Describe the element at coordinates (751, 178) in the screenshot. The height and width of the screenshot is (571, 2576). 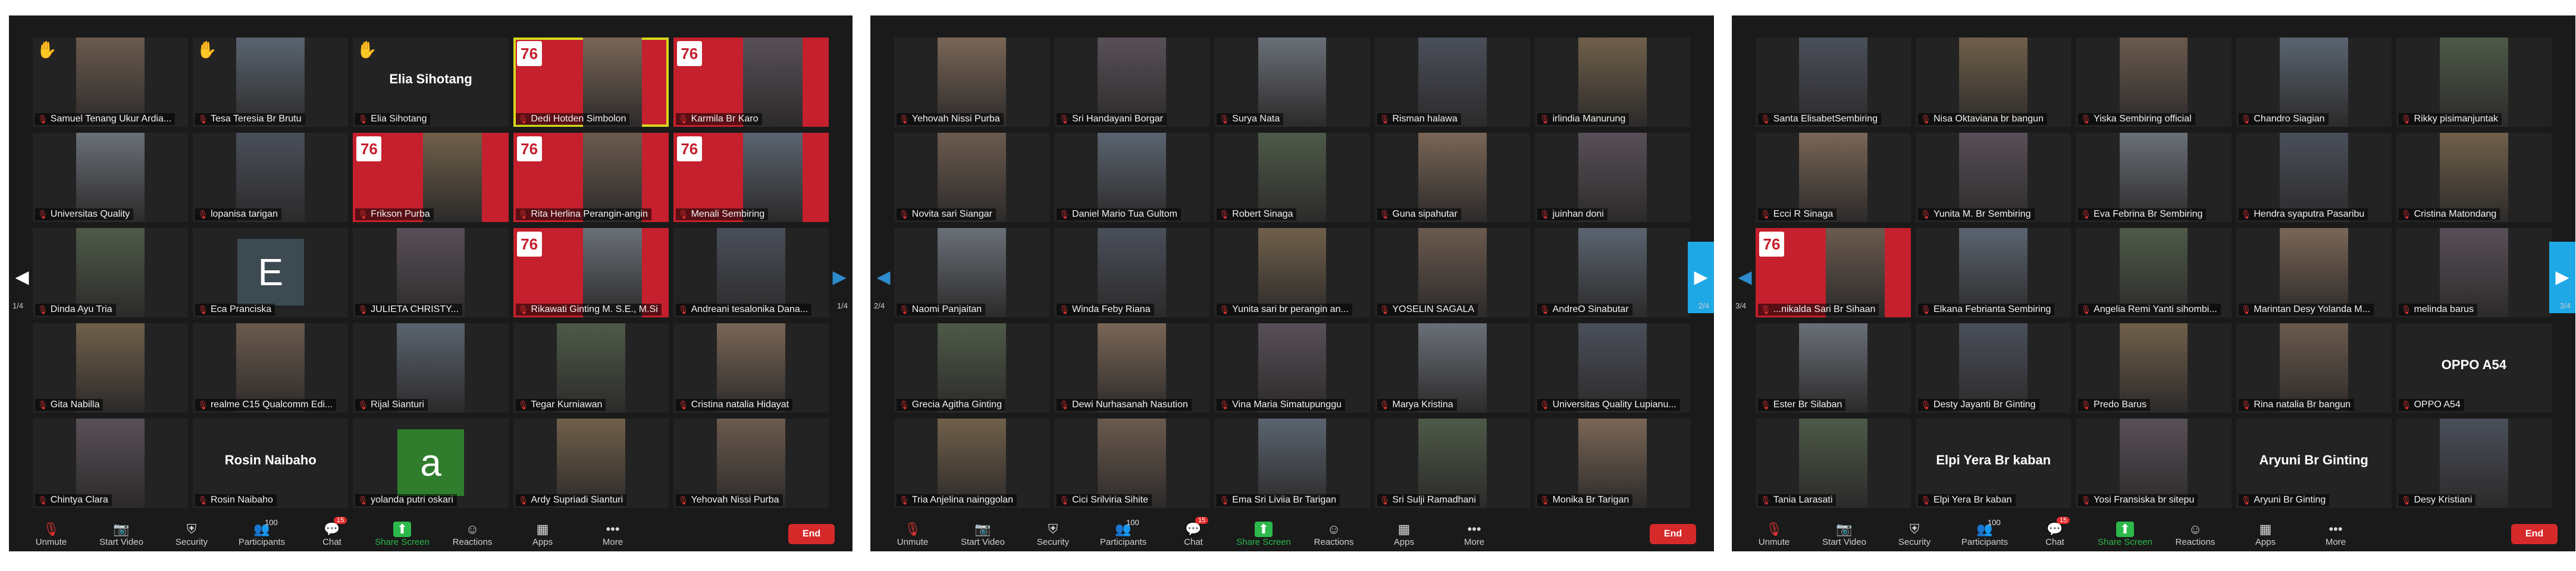
I see `participant-tile: 76 🎙 Menali Sembiring` at that location.